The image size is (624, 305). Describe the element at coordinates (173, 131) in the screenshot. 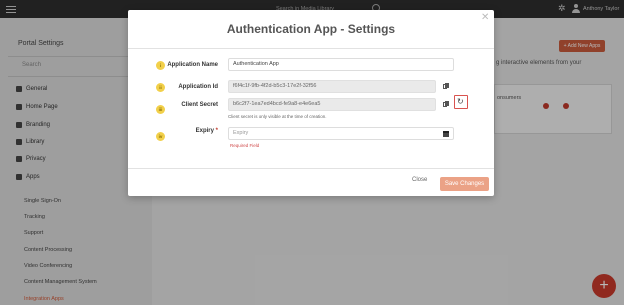

I see `expiry-label: Expiry *` at that location.